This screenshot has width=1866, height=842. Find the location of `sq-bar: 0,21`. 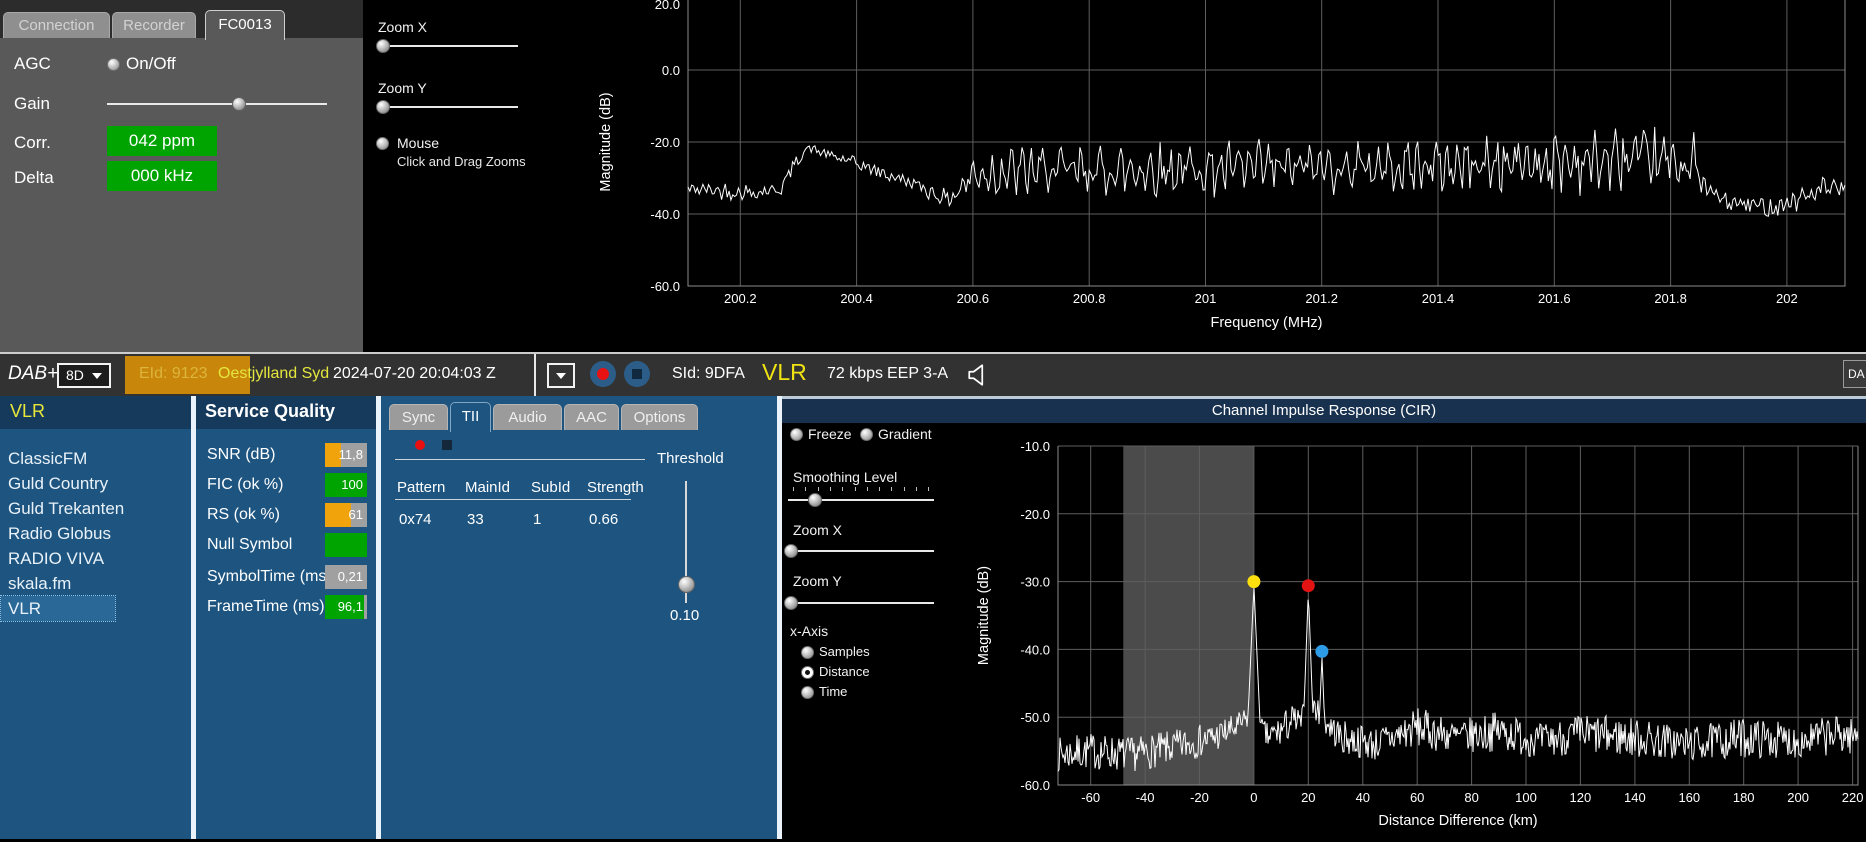

sq-bar: 0,21 is located at coordinates (346, 577).